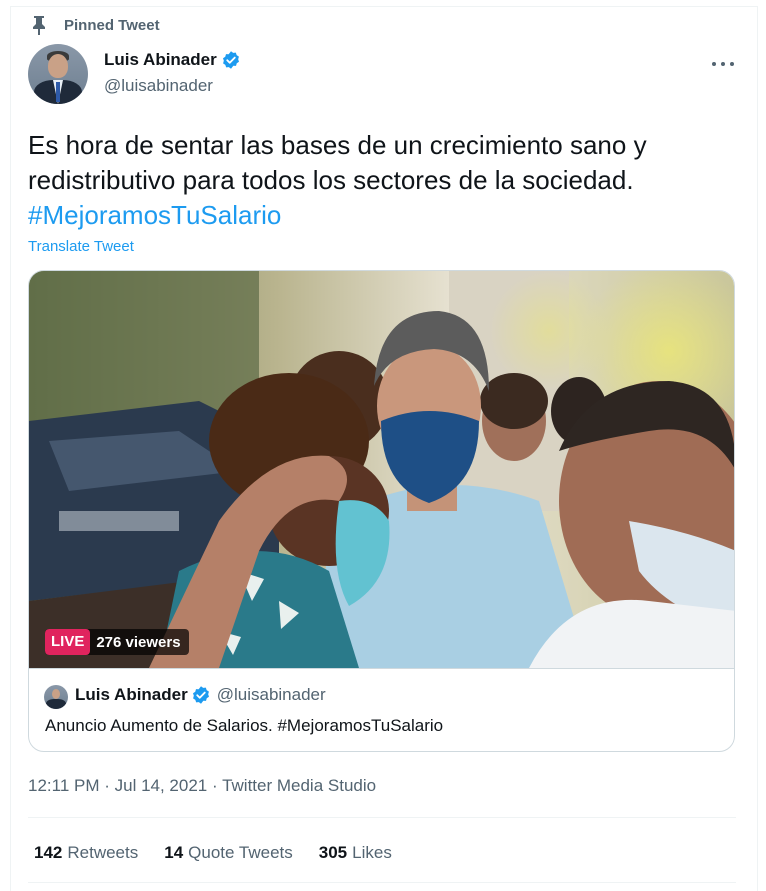  What do you see at coordinates (299, 785) in the screenshot?
I see `tweet-source: Twitter Media Studio` at bounding box center [299, 785].